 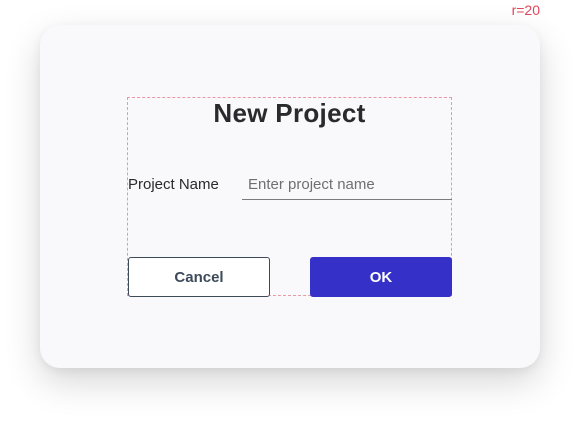 I want to click on dialog-title: New Project, so click(x=289, y=113).